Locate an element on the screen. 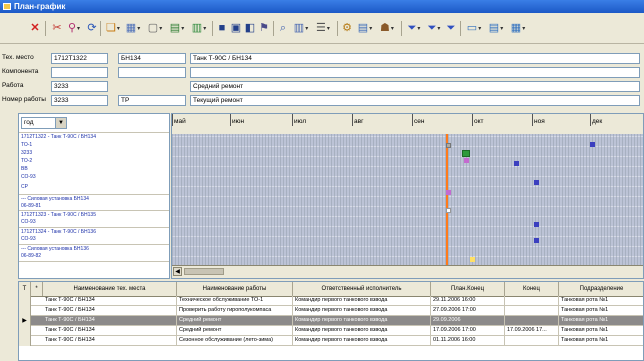  tech-place-name-field: Танк Т-90С / БН134 is located at coordinates (415, 58).